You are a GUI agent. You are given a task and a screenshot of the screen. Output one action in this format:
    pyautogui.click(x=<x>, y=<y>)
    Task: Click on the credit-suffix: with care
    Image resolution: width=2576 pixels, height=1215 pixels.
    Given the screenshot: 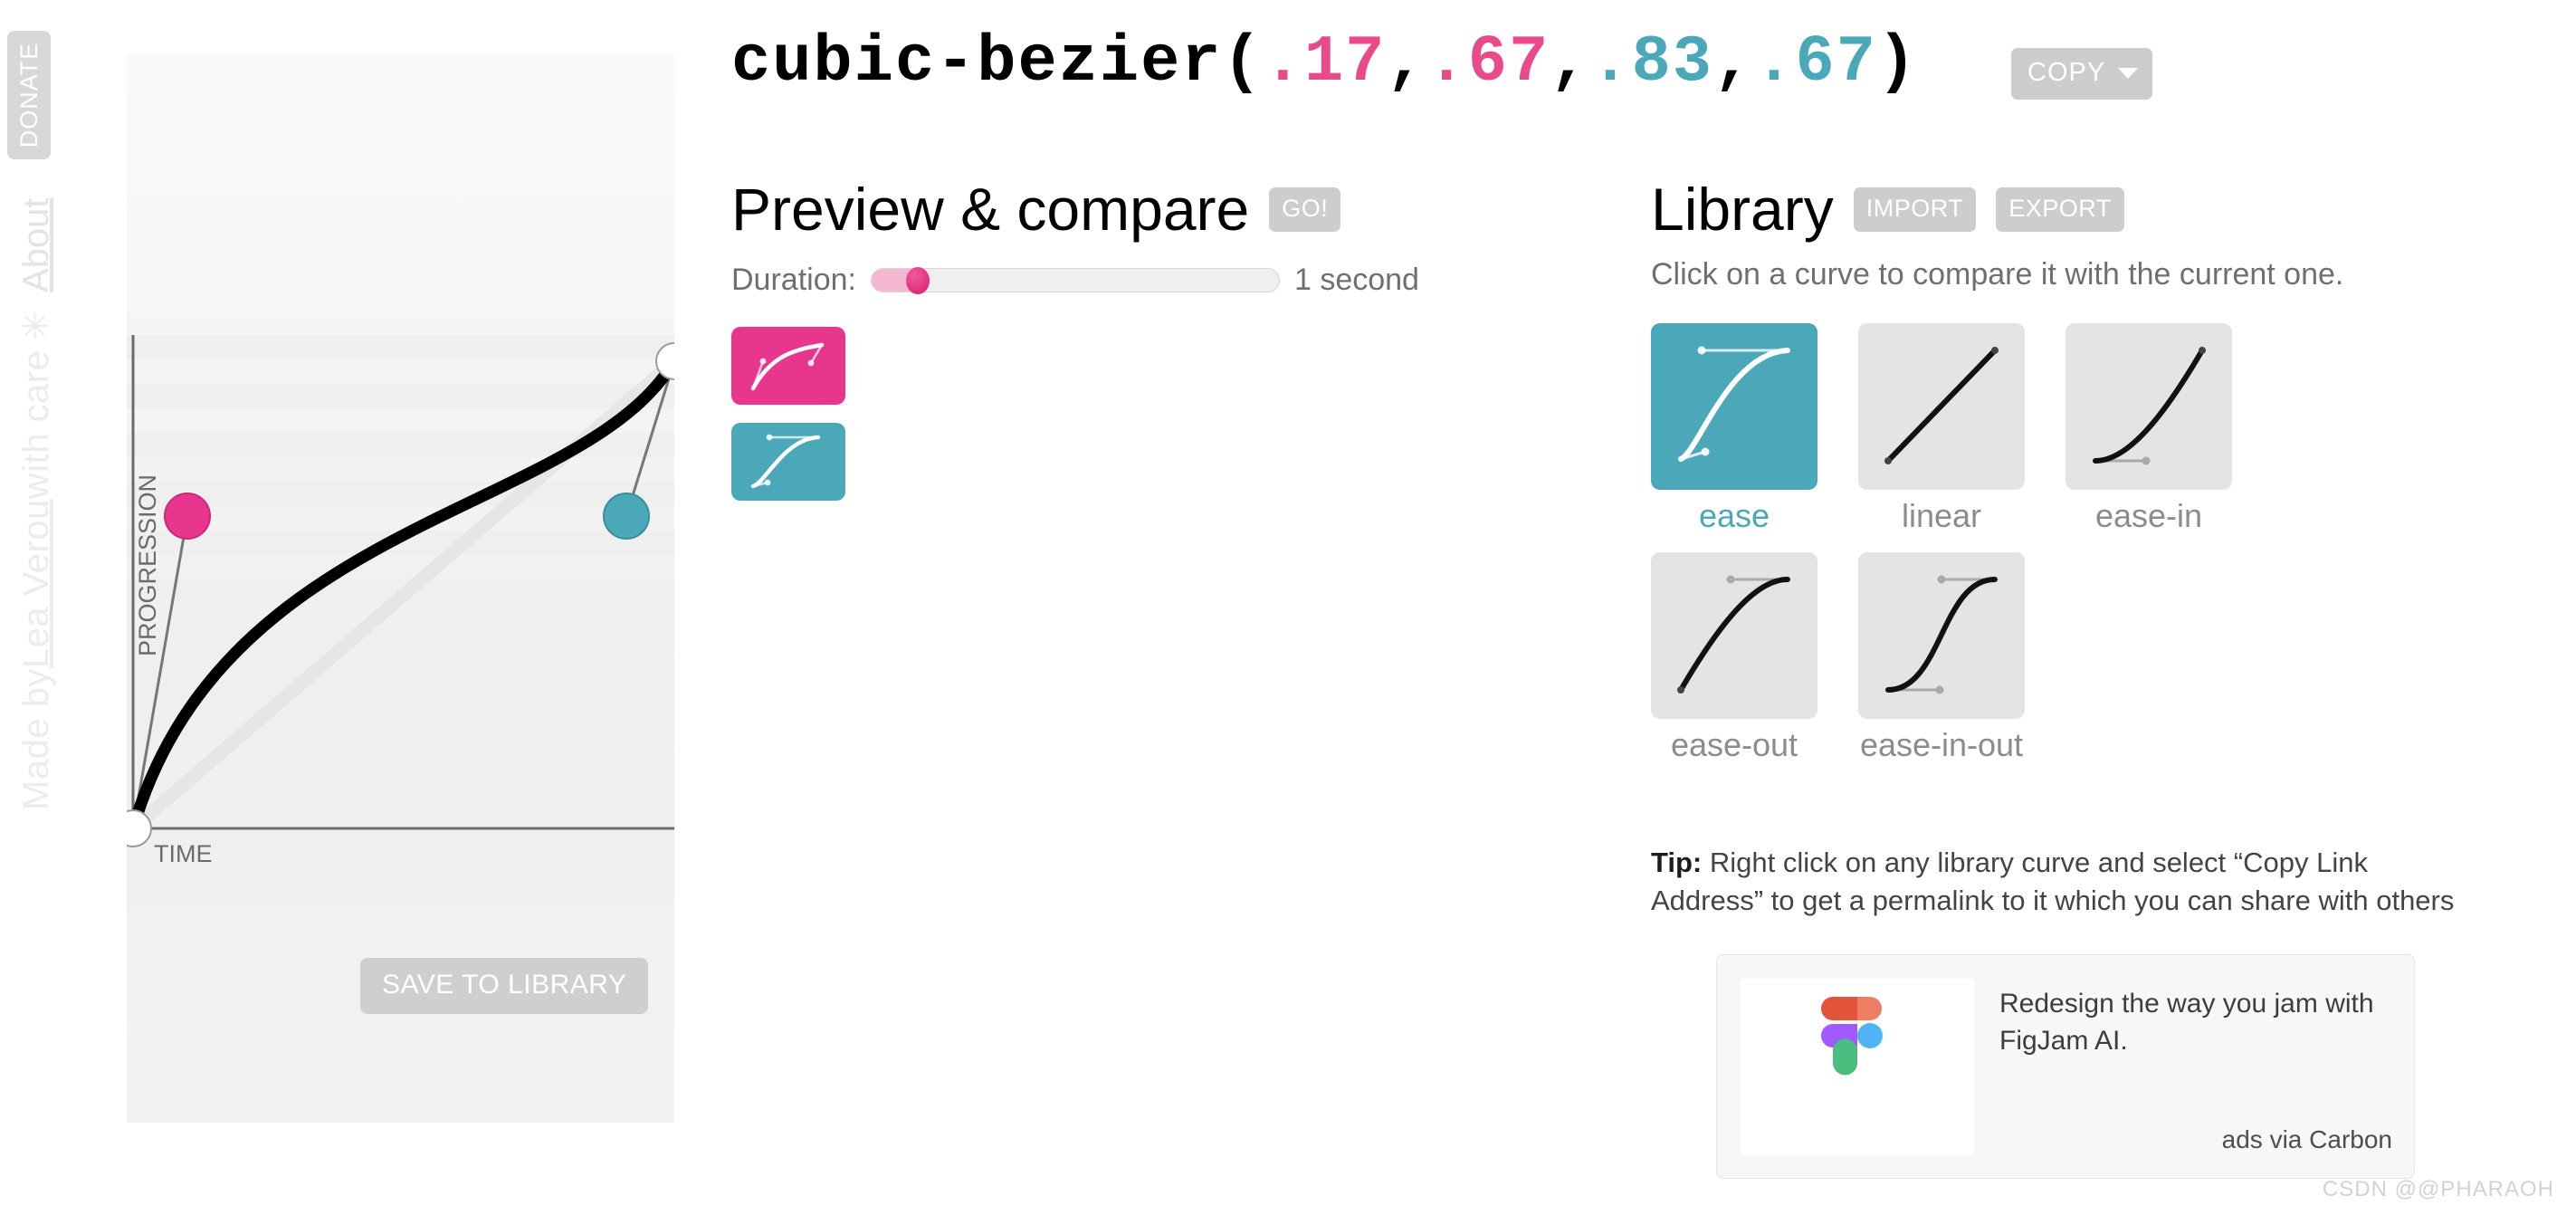 What is the action you would take?
    pyautogui.click(x=35, y=424)
    